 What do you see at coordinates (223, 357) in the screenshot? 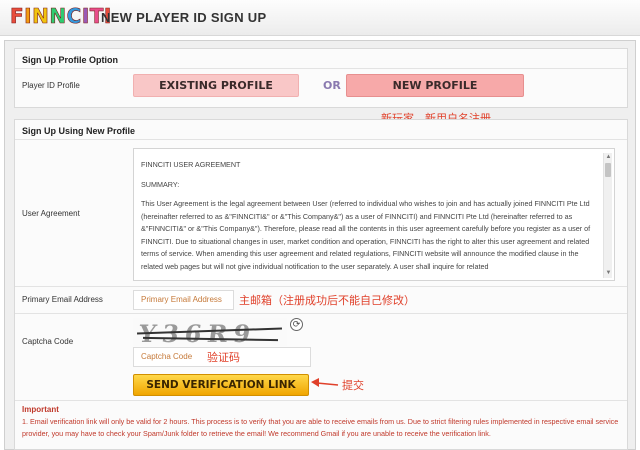
I see `captcha-annotation: 验证码` at bounding box center [223, 357].